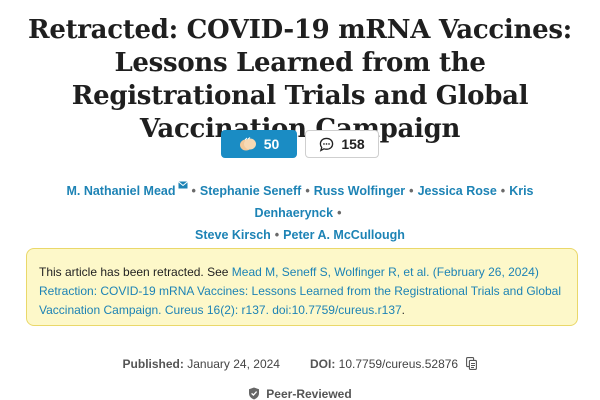  What do you see at coordinates (327, 144) in the screenshot?
I see `comment-bubble-icon` at bounding box center [327, 144].